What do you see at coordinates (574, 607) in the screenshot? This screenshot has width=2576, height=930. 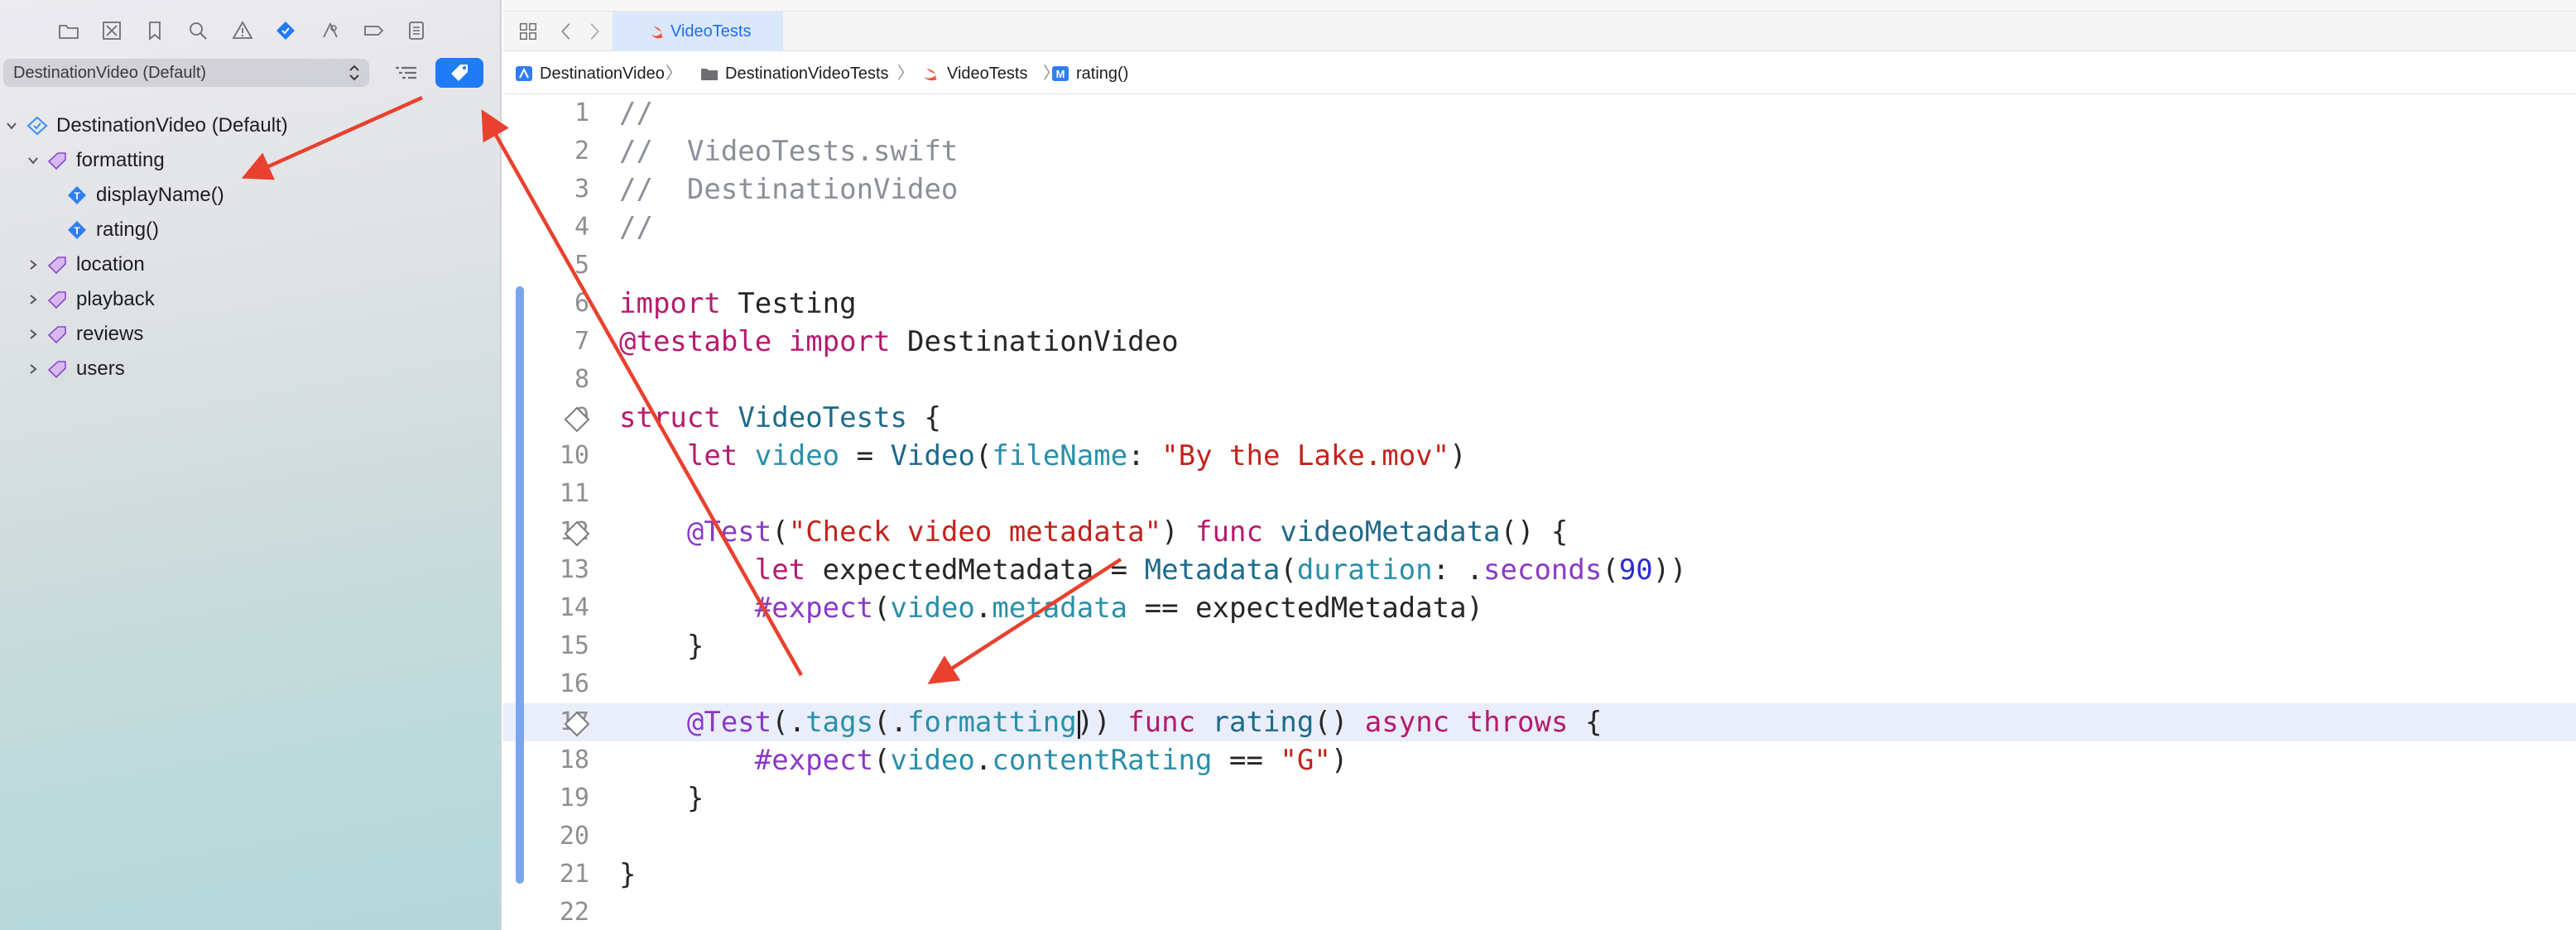 I see `line-number: 14` at bounding box center [574, 607].